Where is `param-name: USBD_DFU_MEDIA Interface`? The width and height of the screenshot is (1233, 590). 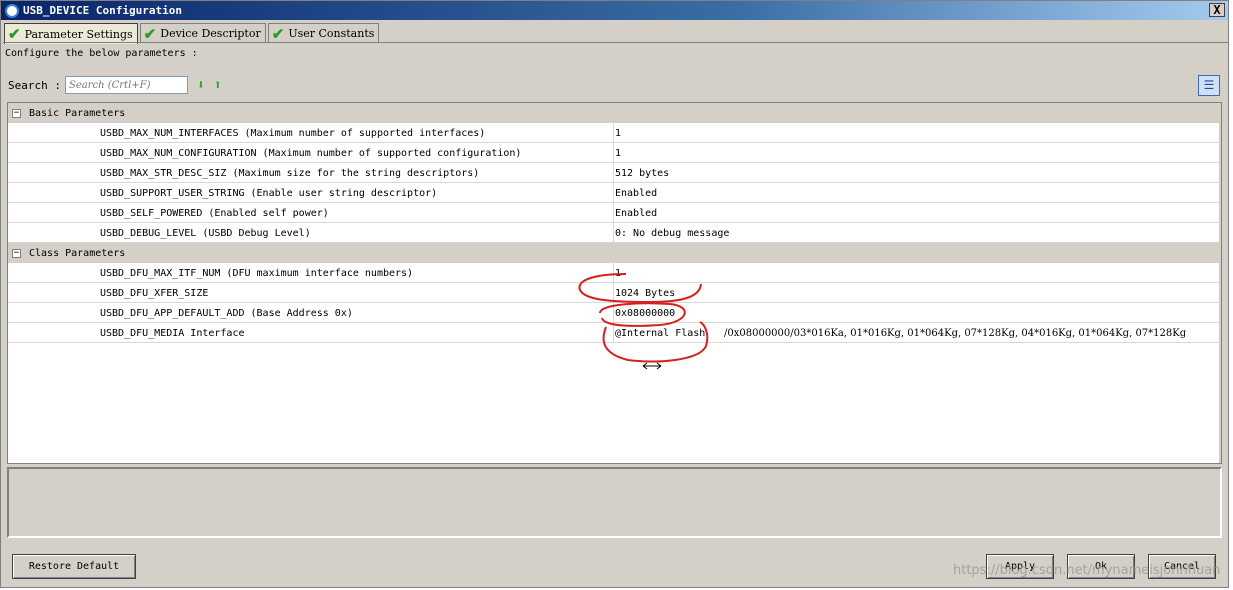
param-name: USBD_DFU_MEDIA Interface is located at coordinates (172, 333).